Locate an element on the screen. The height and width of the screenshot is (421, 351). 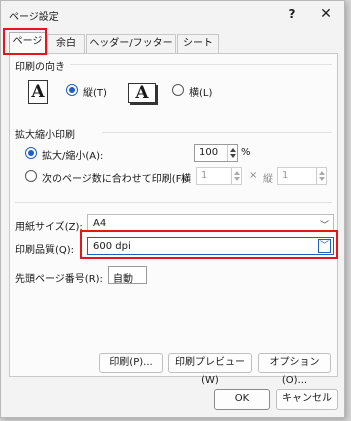
landscape-radio is located at coordinates (178, 90).